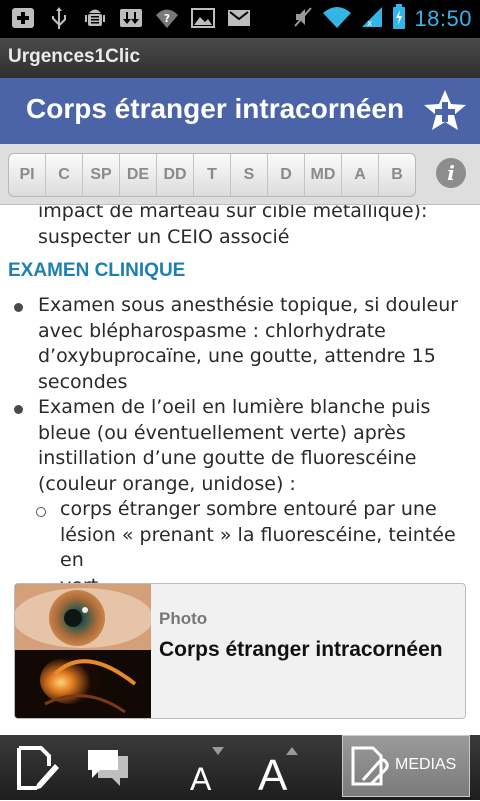 The width and height of the screenshot is (480, 801). Describe the element at coordinates (292, 751) in the screenshot. I see `chevron-up-icon` at that location.